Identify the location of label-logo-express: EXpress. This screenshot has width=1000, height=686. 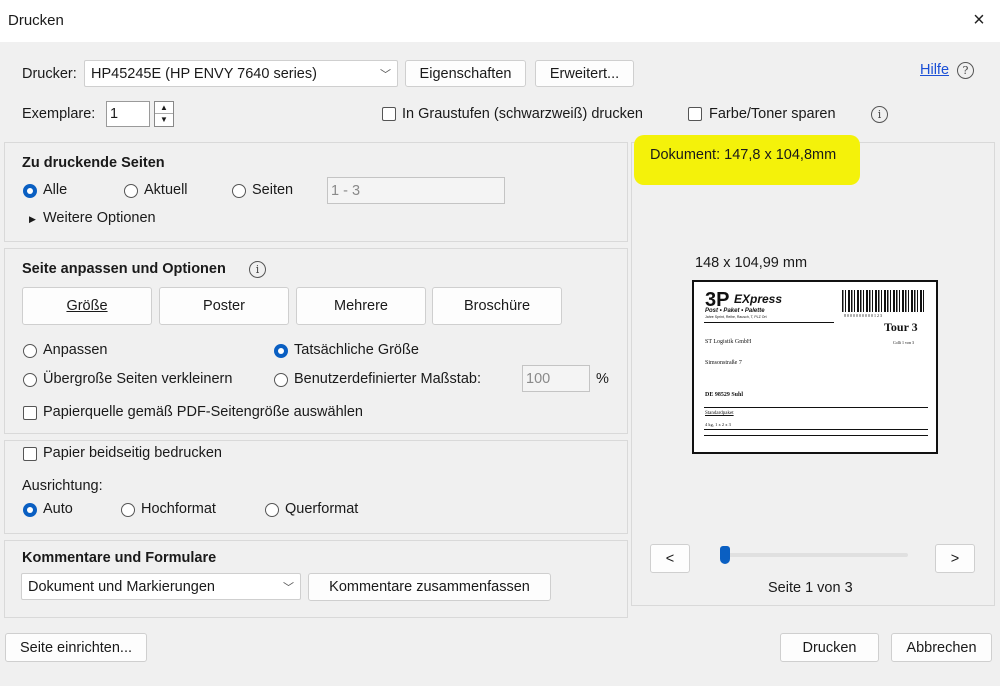
(758, 299).